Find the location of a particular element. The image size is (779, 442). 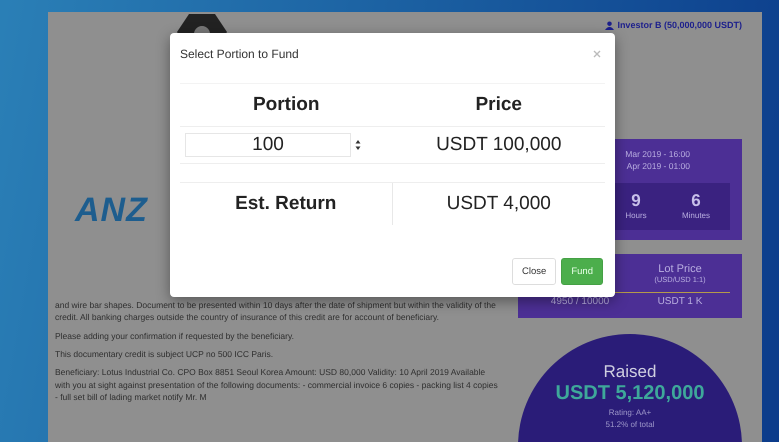

schedule-date: Mar 2019 - 16:00 is located at coordinates (657, 155).